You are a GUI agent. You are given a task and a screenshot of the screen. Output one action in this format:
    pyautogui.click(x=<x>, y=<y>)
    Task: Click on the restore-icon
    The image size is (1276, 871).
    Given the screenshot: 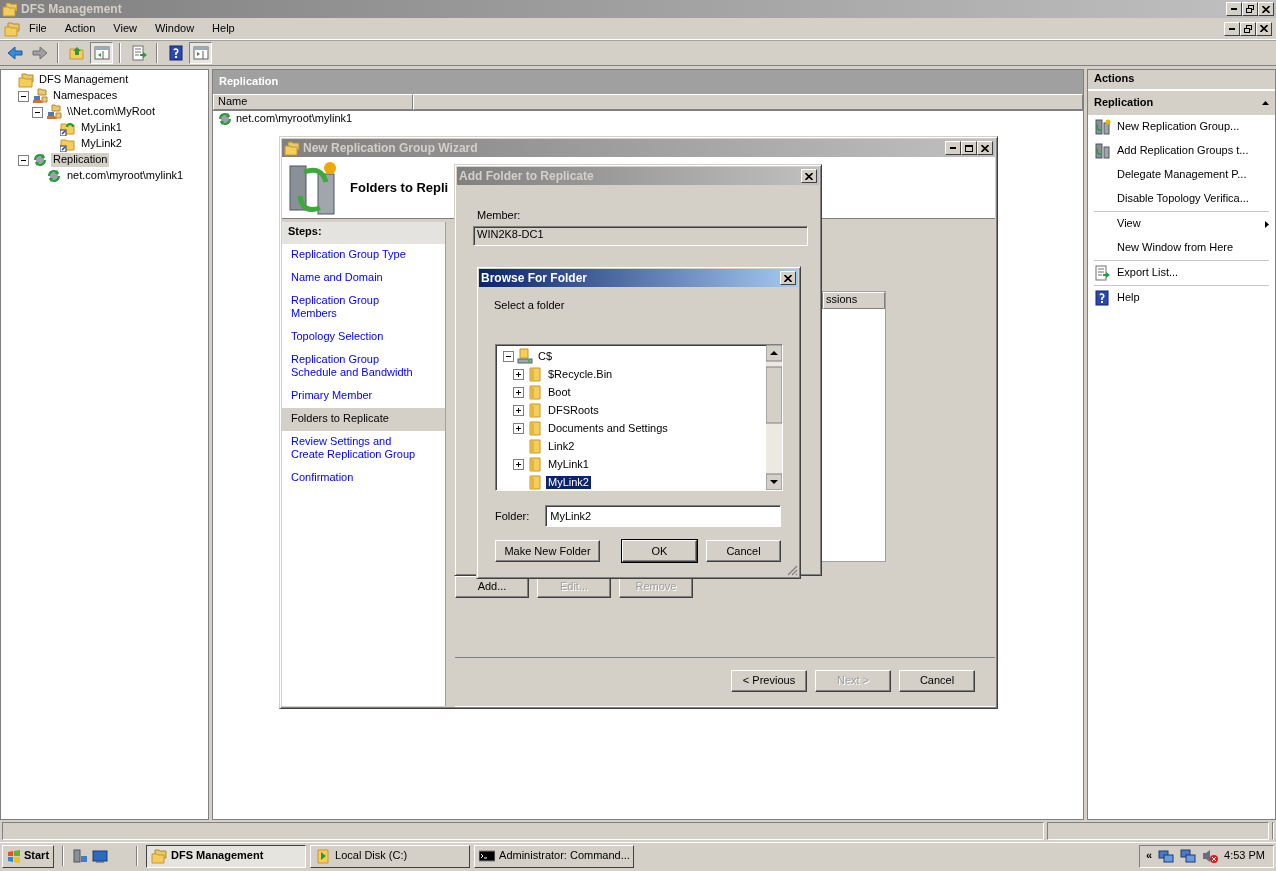 What is the action you would take?
    pyautogui.click(x=1248, y=28)
    